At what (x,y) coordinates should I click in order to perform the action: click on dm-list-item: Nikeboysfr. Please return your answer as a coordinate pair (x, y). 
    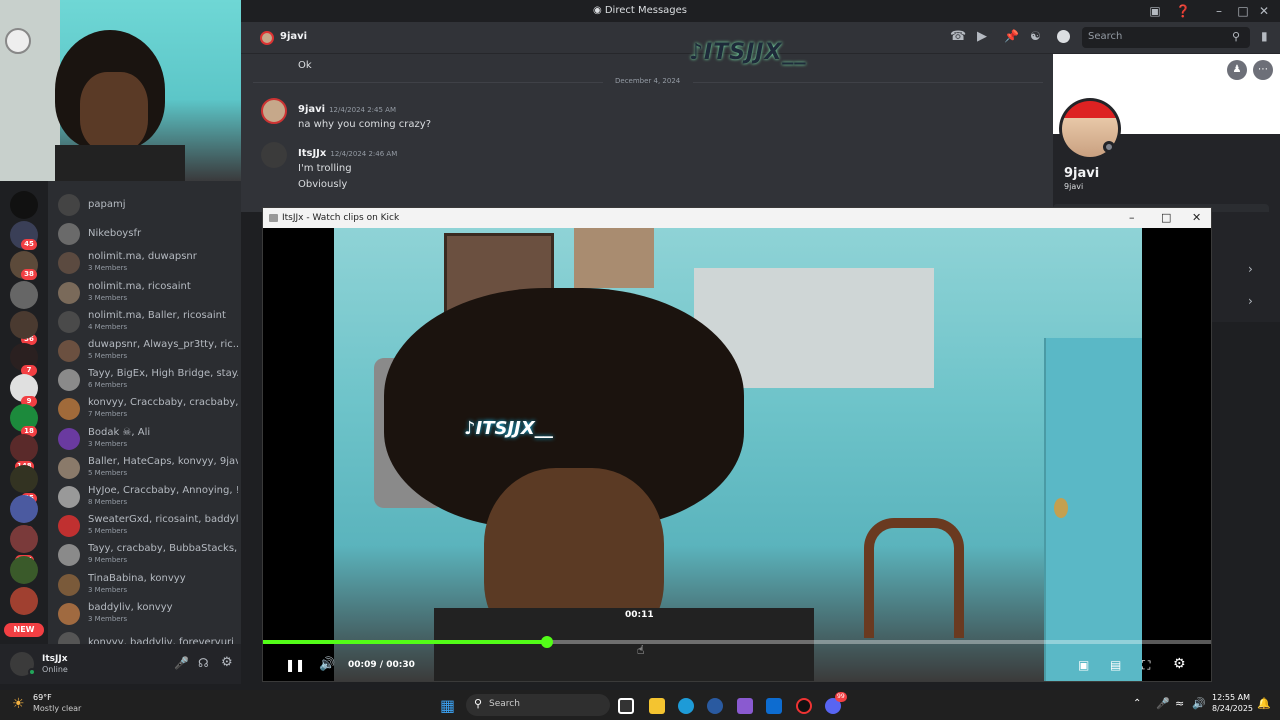
    Looking at the image, I should click on (148, 234).